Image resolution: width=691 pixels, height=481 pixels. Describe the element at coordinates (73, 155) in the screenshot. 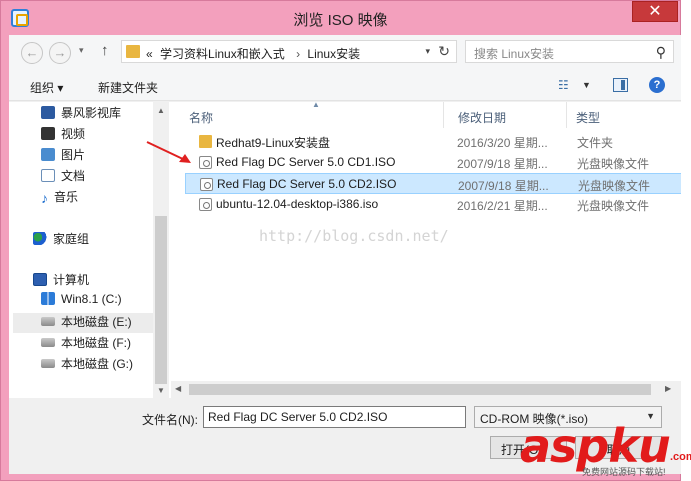

I see `sidebar-item-label: 图片` at that location.